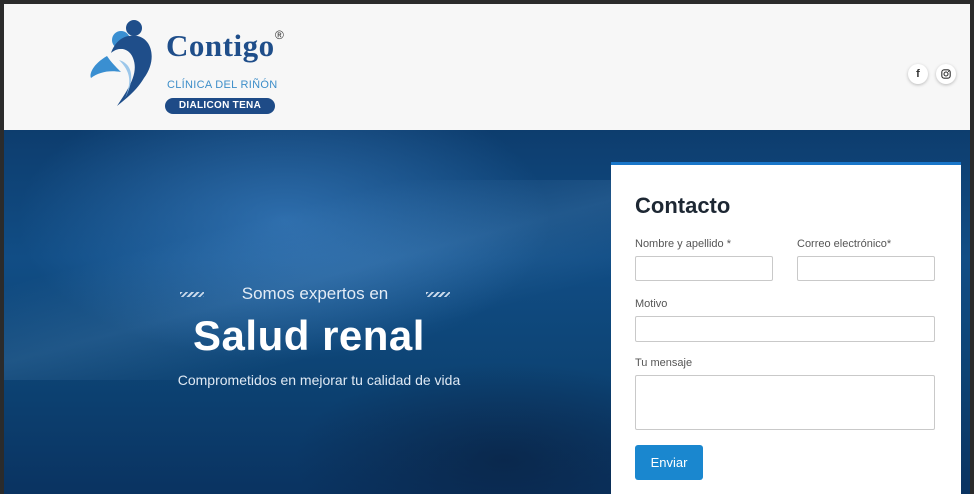 This screenshot has width=974, height=494. Describe the element at coordinates (222, 85) in the screenshot. I see `brand-subtitle: CLÍNICA DEL RIÑÓN` at that location.